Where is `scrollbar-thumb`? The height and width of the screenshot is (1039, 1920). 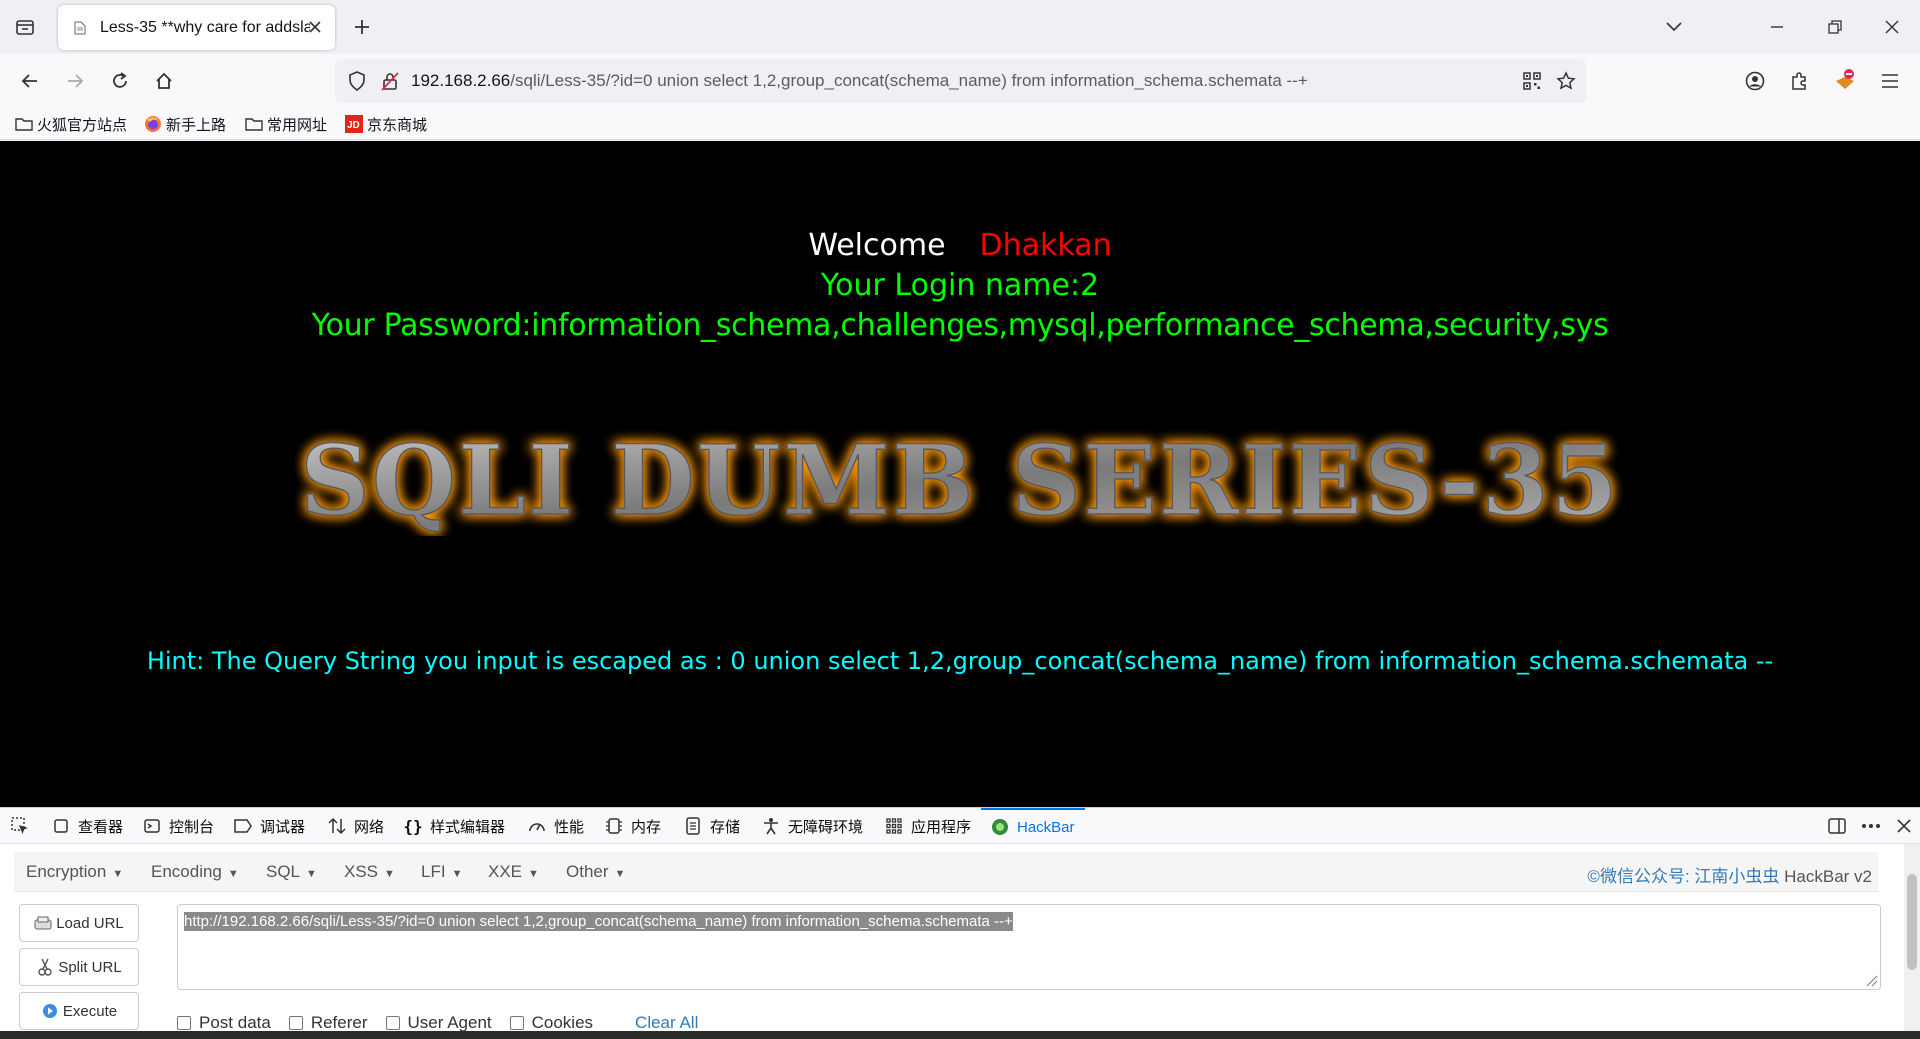
scrollbar-thumb is located at coordinates (1912, 922).